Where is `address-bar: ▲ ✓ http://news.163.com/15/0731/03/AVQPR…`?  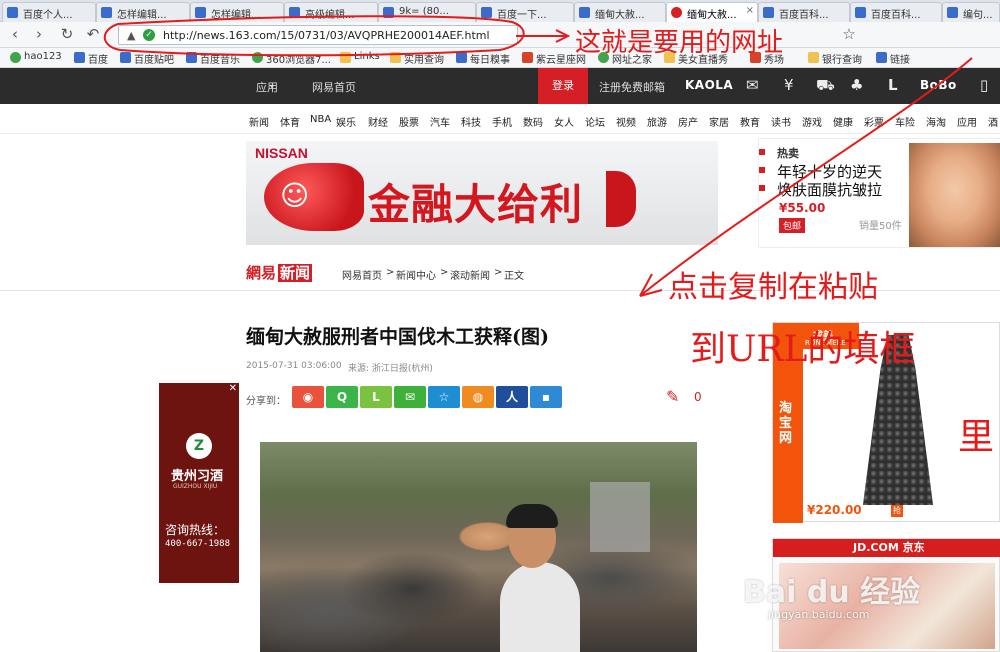
address-bar: ▲ ✓ http://news.163.com/15/0731/03/AVQPR… is located at coordinates (318, 35).